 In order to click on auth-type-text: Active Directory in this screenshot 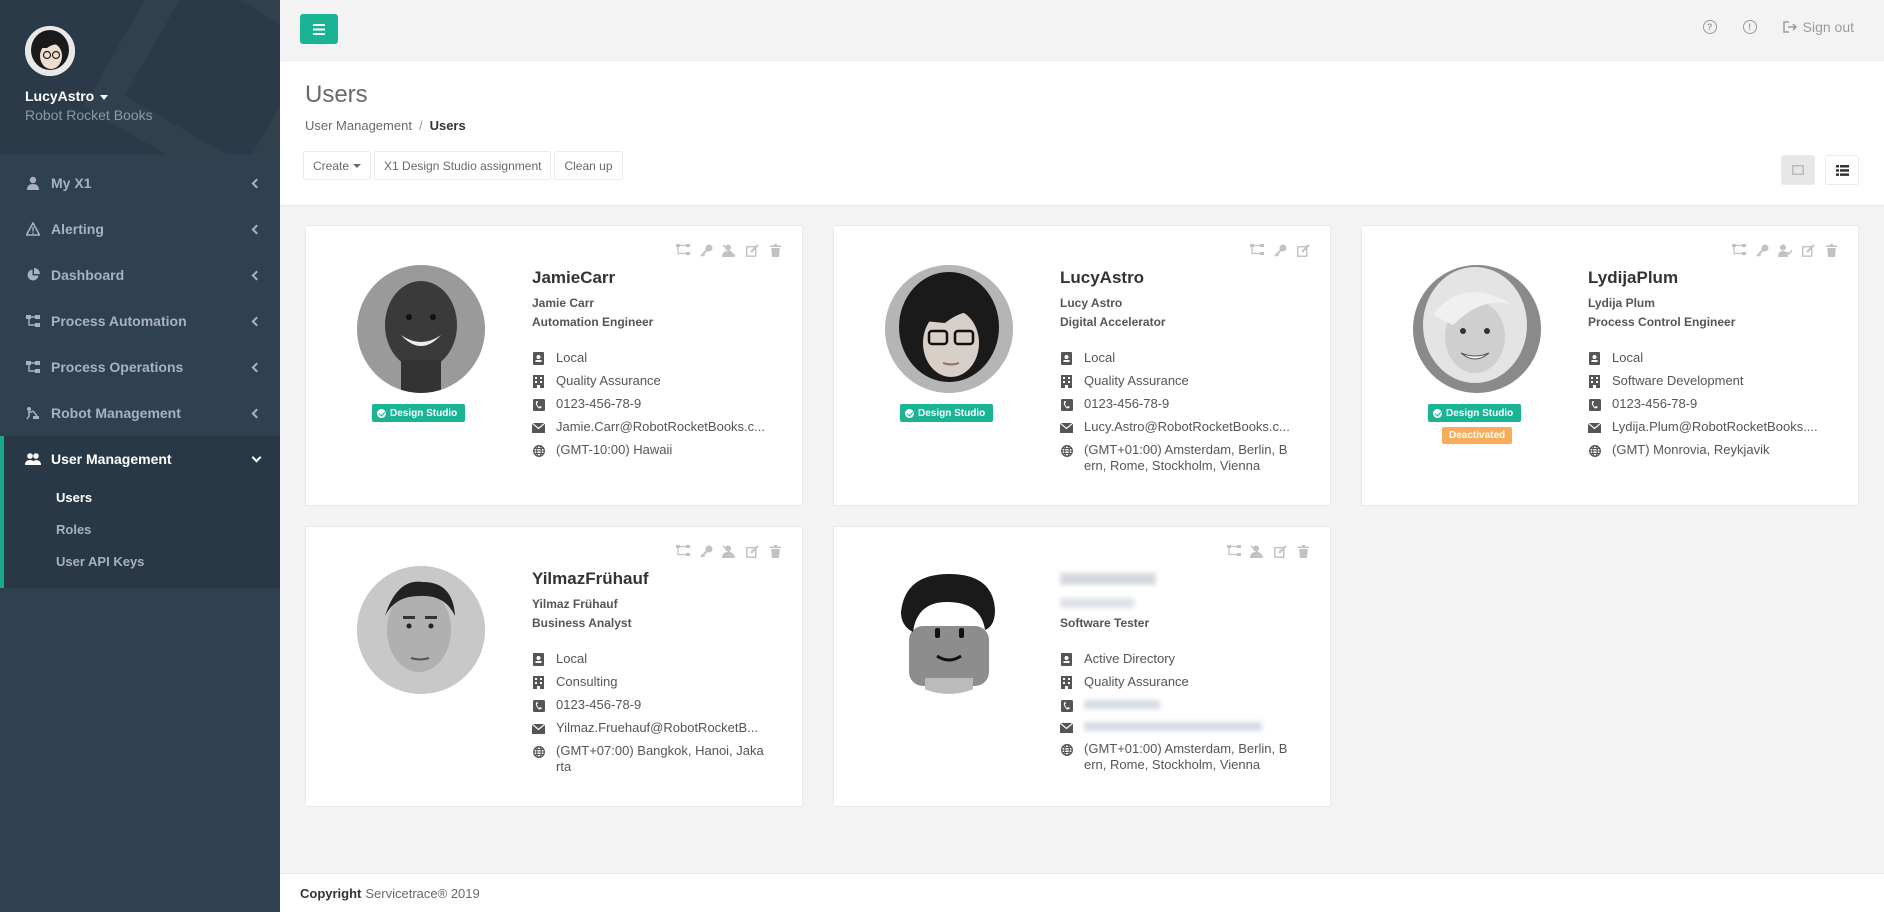, I will do `click(1130, 658)`.